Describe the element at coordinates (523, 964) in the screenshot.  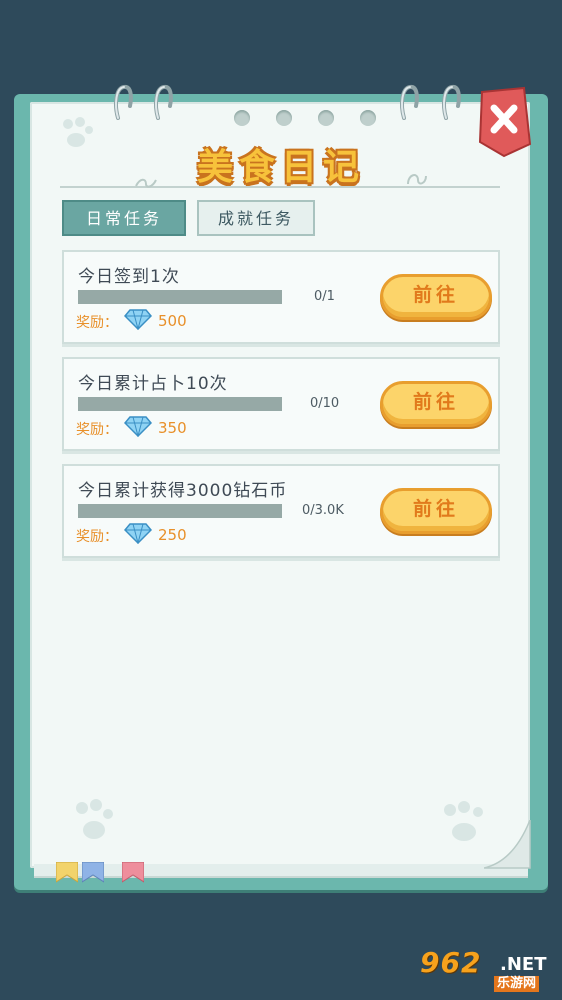
I see `watermark-net-text: .NET` at that location.